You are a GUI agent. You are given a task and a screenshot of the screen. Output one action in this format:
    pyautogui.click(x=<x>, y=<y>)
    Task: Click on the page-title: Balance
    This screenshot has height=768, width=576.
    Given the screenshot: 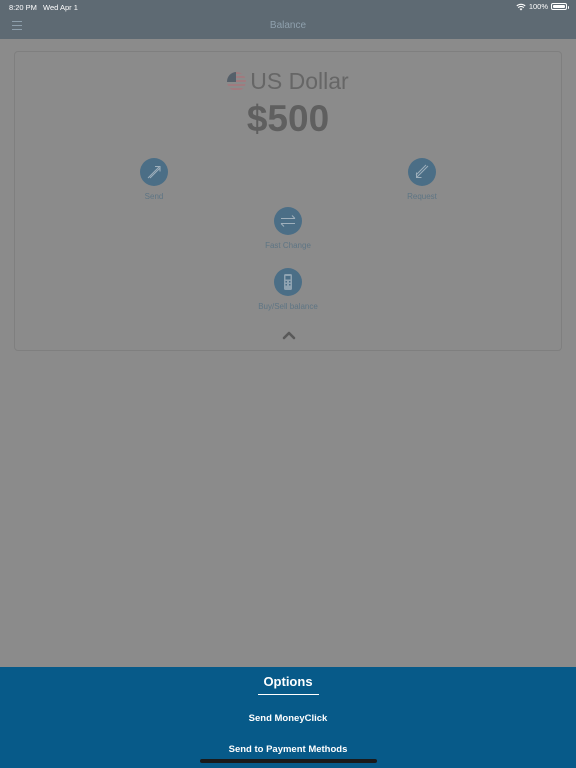 What is the action you would take?
    pyautogui.click(x=288, y=25)
    